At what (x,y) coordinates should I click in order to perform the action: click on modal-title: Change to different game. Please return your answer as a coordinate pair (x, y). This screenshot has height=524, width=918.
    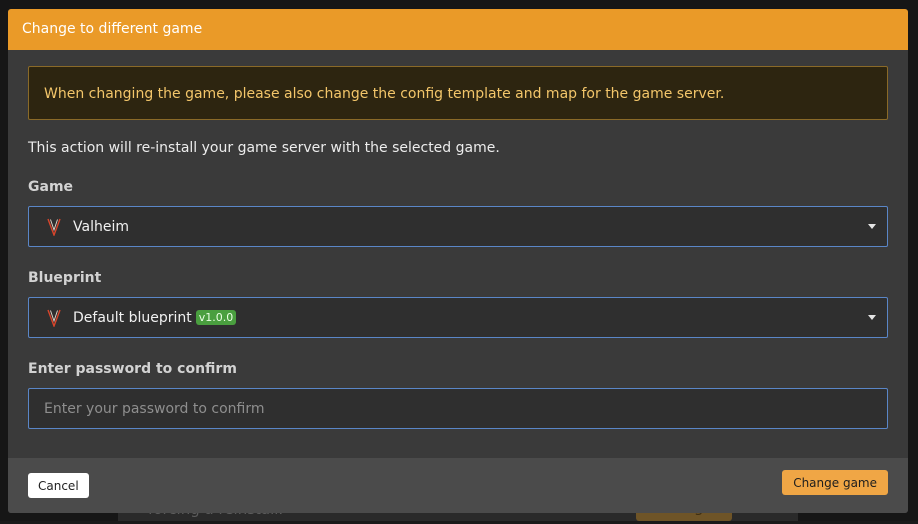
    Looking at the image, I should click on (458, 29).